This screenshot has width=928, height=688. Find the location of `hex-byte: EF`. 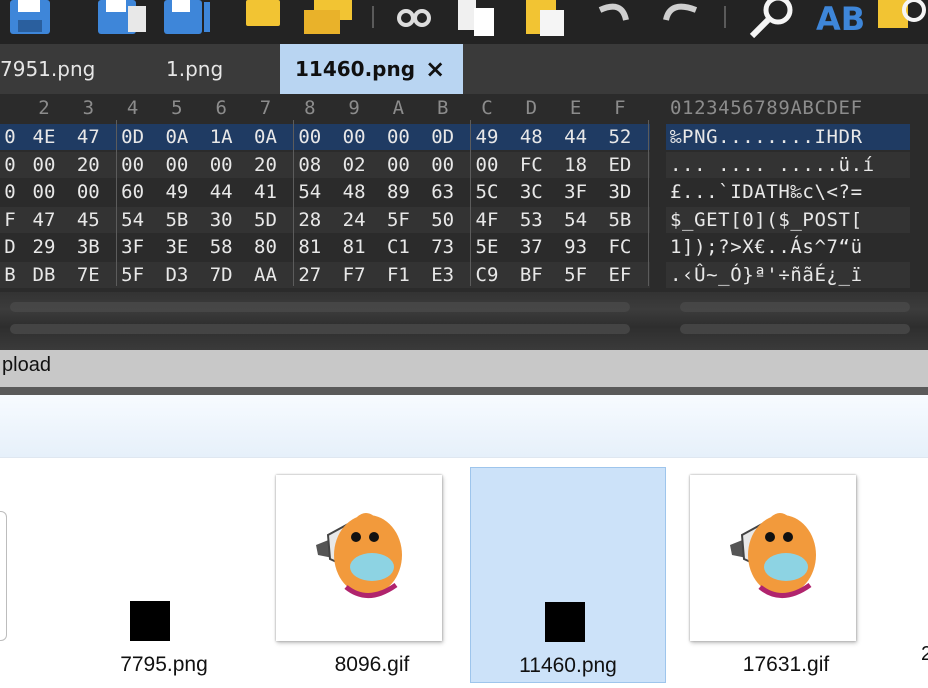

hex-byte: EF is located at coordinates (620, 275).